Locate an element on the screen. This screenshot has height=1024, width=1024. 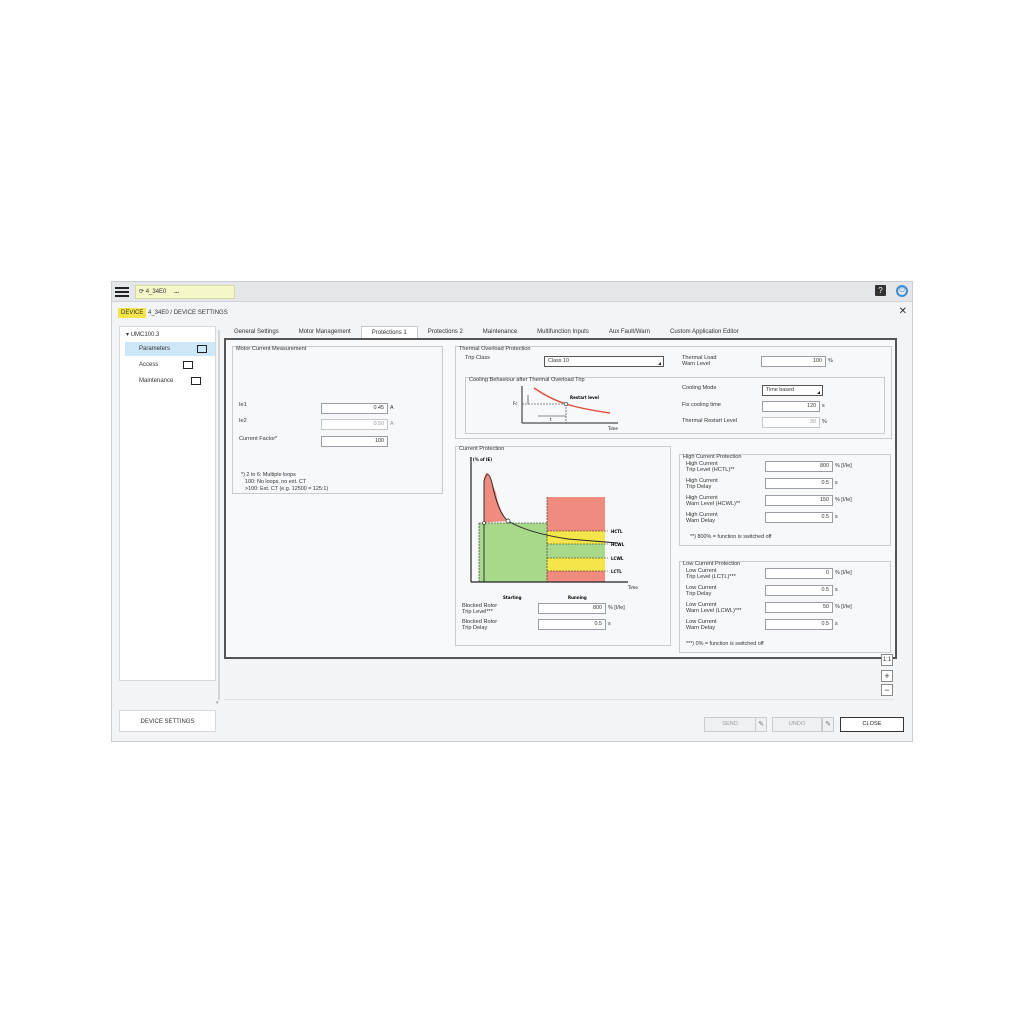
time-axis-text: Time is located at coordinates (612, 428).